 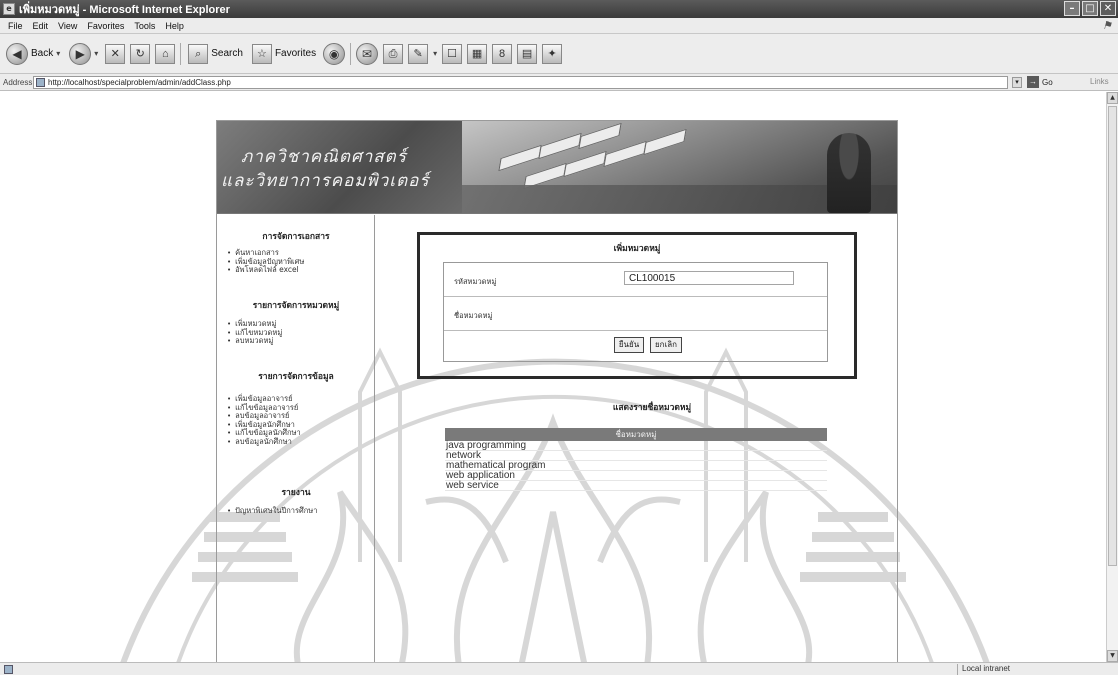 What do you see at coordinates (1047, 82) in the screenshot?
I see `go-label: Go` at bounding box center [1047, 82].